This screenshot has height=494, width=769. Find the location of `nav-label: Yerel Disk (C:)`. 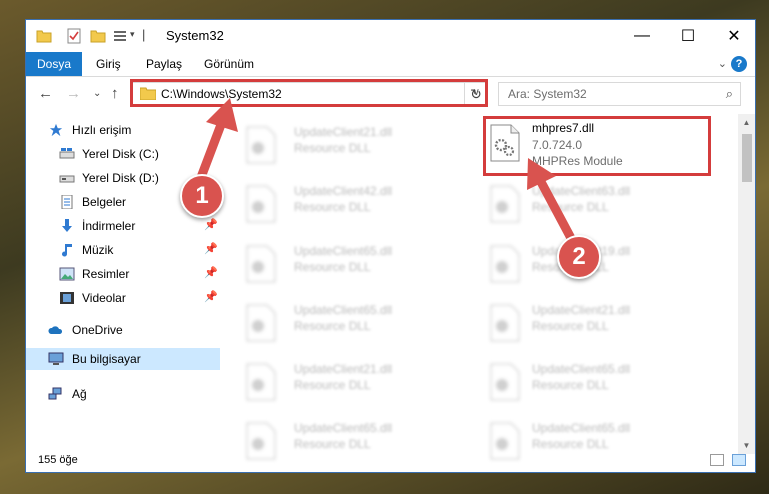

nav-label: Yerel Disk (C:) is located at coordinates (120, 154).